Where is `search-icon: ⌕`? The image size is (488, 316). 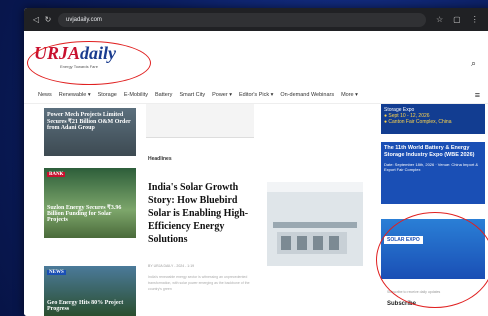 search-icon: ⌕ is located at coordinates (473, 63).